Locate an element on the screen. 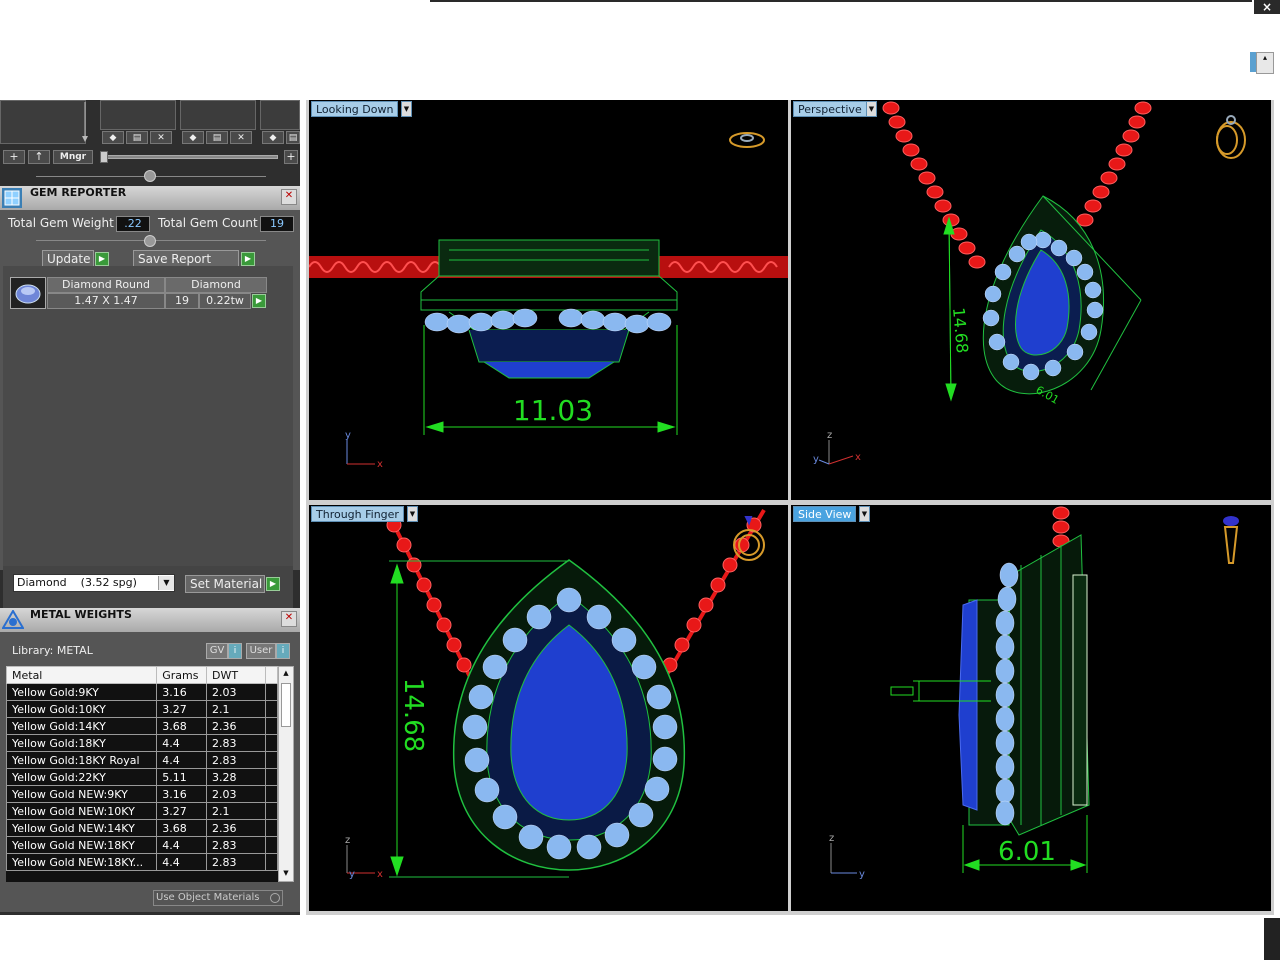 The height and width of the screenshot is (960, 1280). metal-cell: Yellow Gold:22KY is located at coordinates (82, 777).